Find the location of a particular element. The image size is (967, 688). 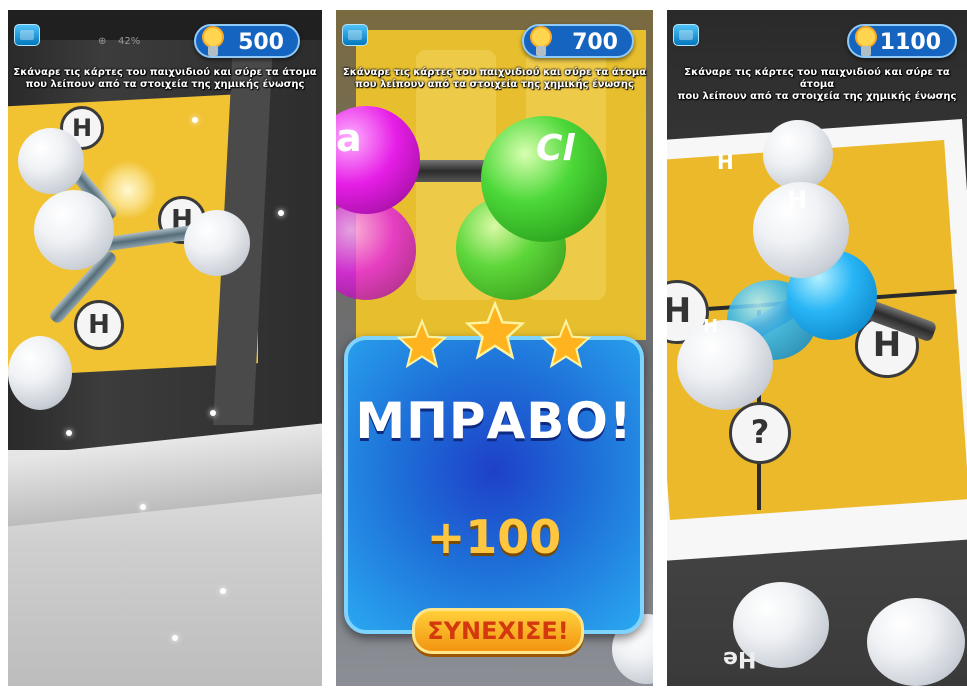

score-badge: 700 is located at coordinates (578, 41).